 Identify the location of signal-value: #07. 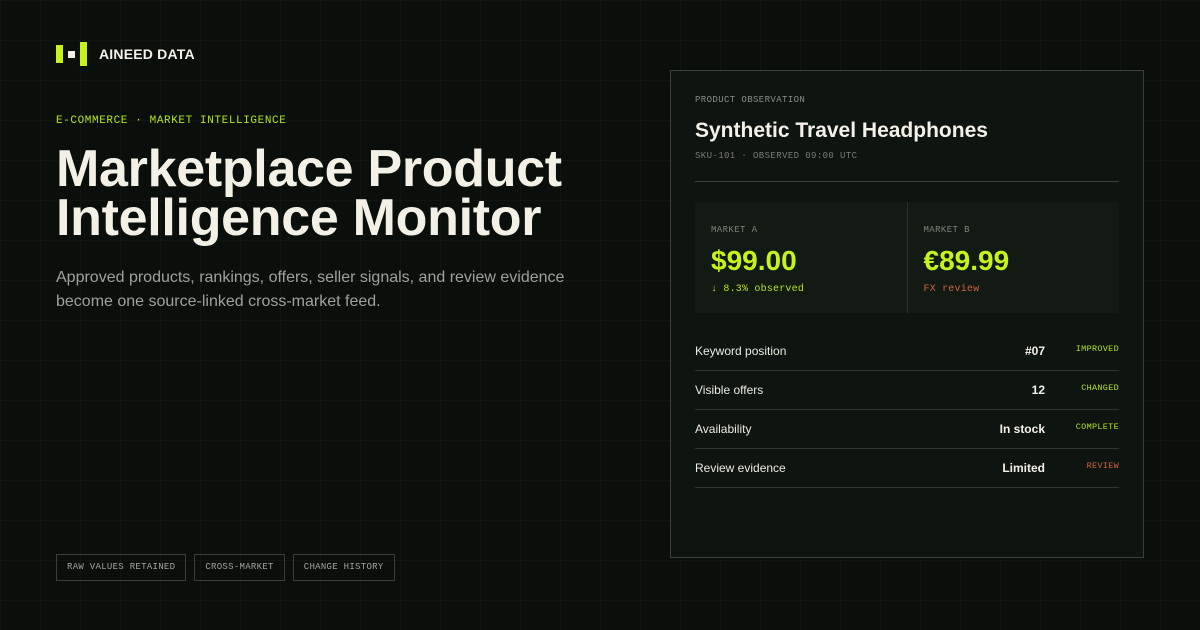
(1034, 351).